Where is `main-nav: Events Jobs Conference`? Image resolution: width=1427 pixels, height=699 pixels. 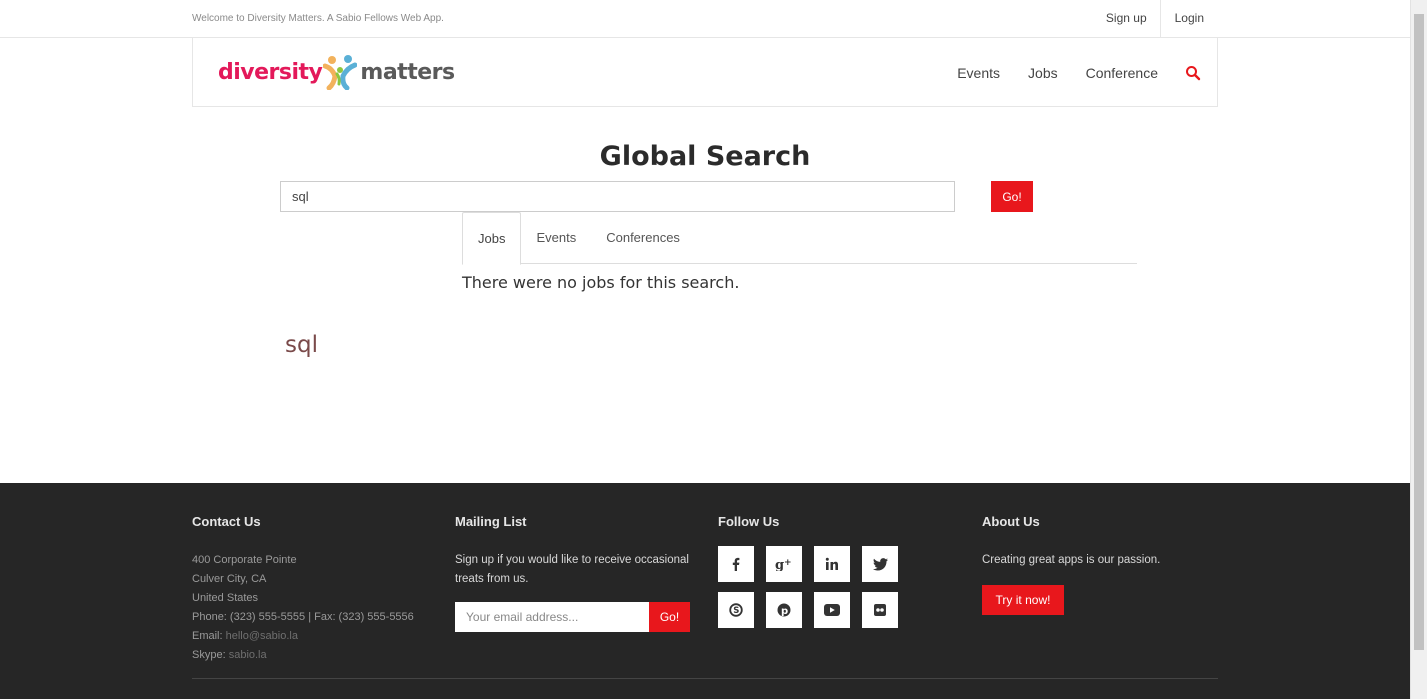
main-nav: Events Jobs Conference is located at coordinates (1065, 72).